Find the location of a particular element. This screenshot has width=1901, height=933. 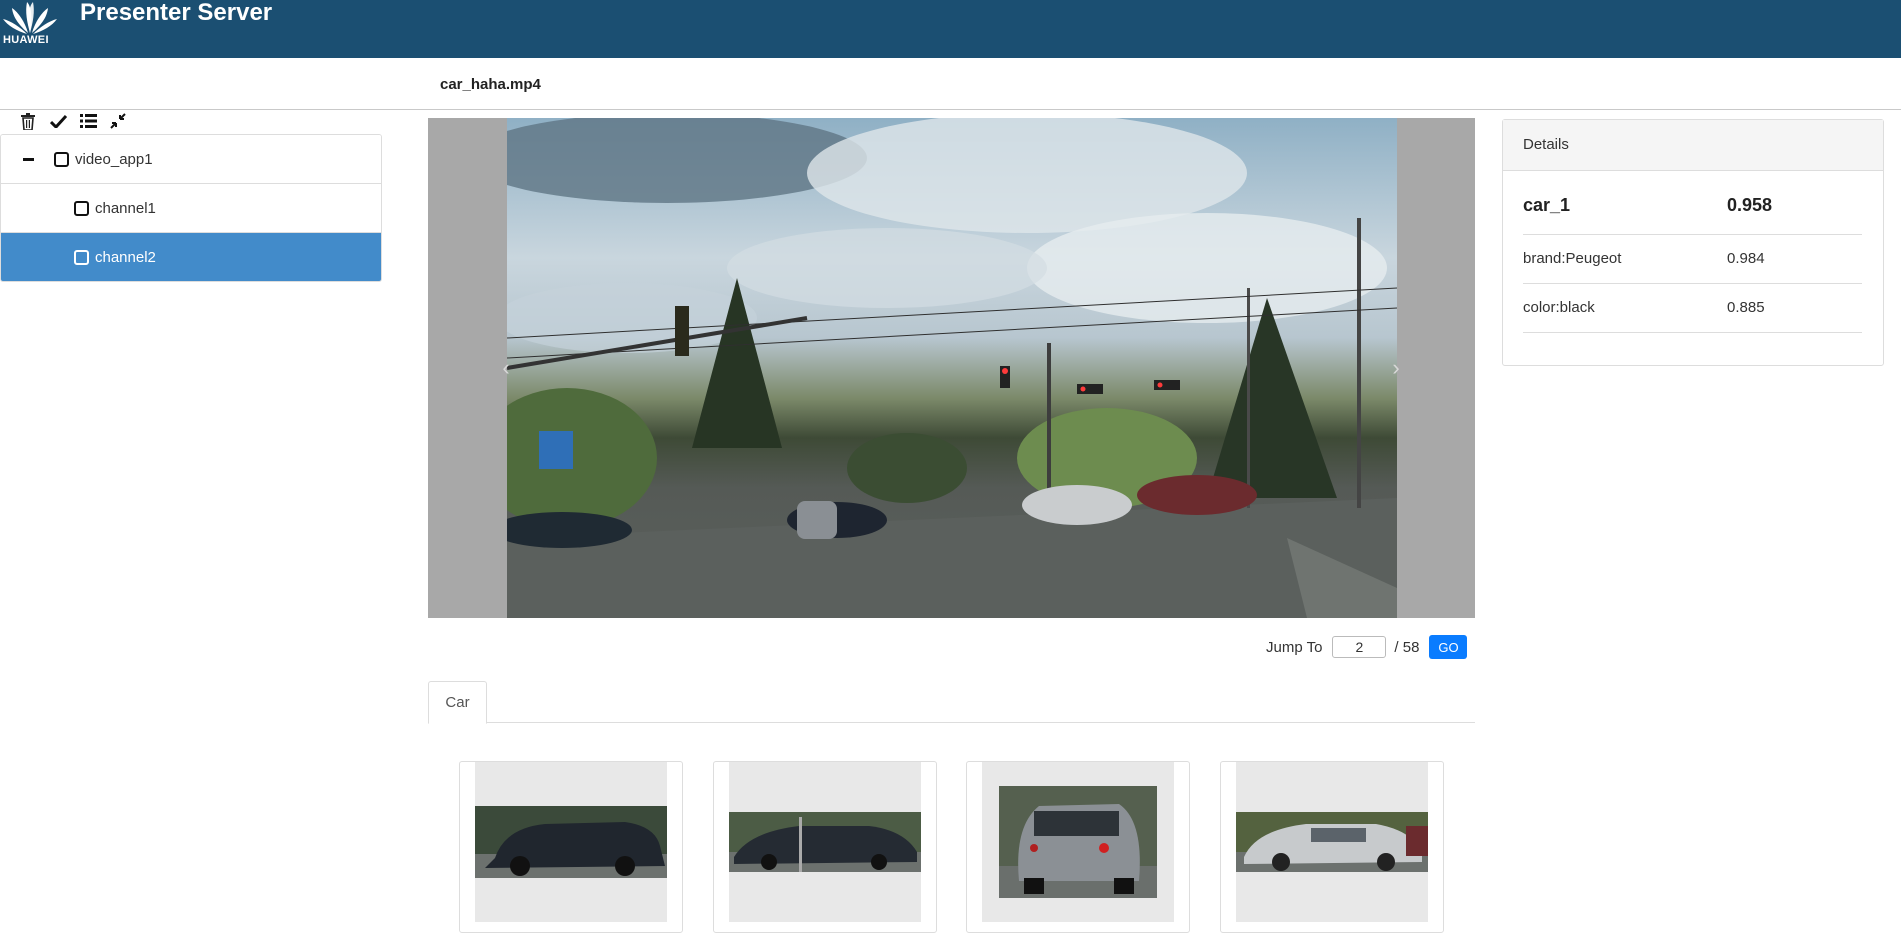

tree-item-label: channel1 is located at coordinates (125, 208).